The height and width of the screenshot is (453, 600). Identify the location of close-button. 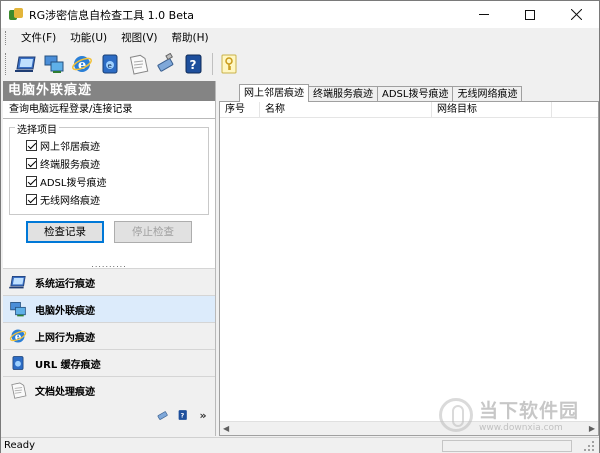
(576, 14).